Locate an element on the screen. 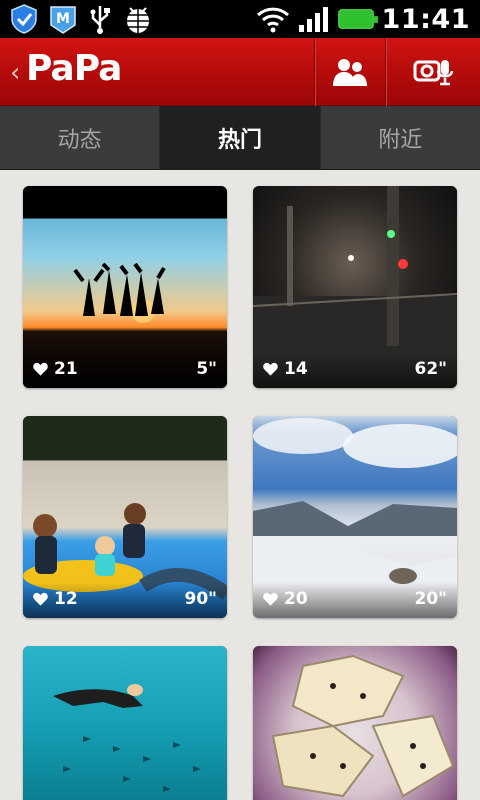 The height and width of the screenshot is (800, 480). like-count-text: 12 is located at coordinates (66, 599).